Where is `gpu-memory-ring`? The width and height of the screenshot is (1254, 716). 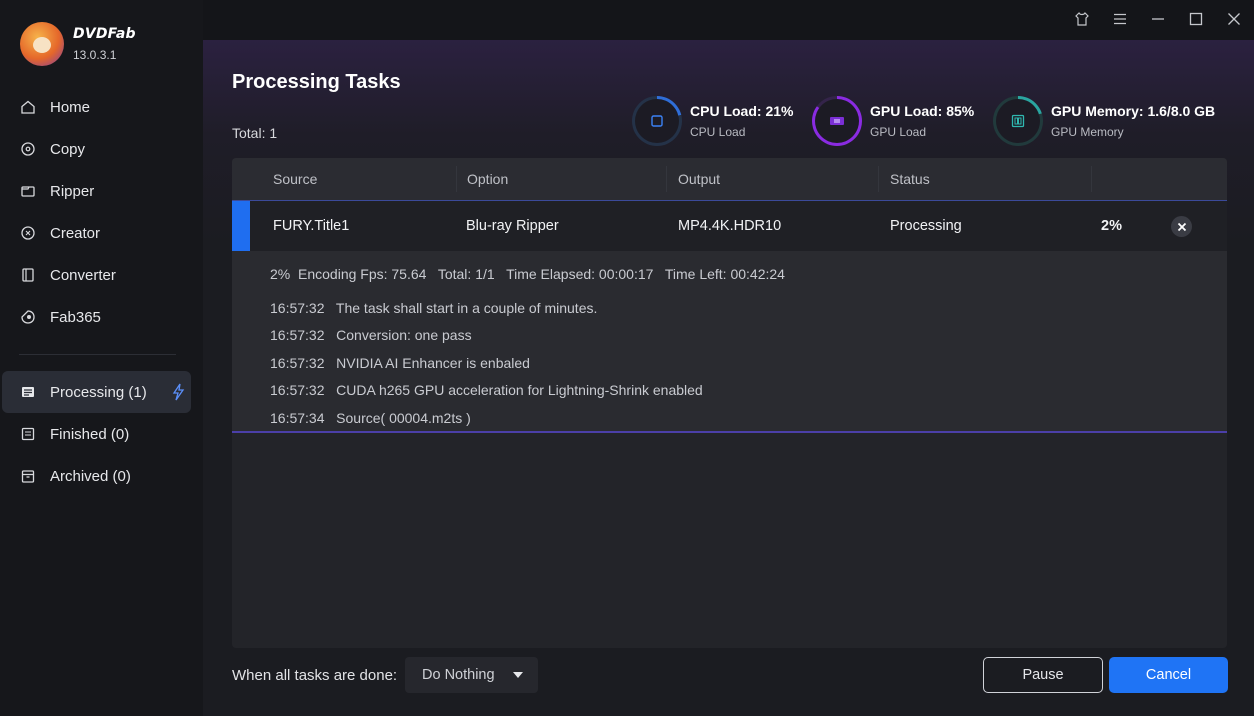
gpu-memory-ring is located at coordinates (1018, 121).